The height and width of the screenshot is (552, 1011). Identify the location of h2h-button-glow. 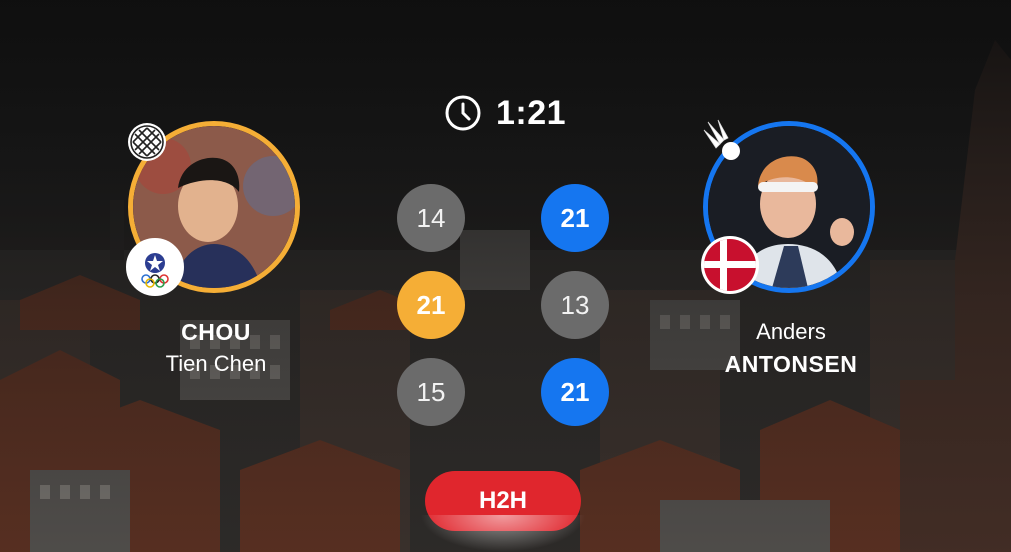
(503, 533).